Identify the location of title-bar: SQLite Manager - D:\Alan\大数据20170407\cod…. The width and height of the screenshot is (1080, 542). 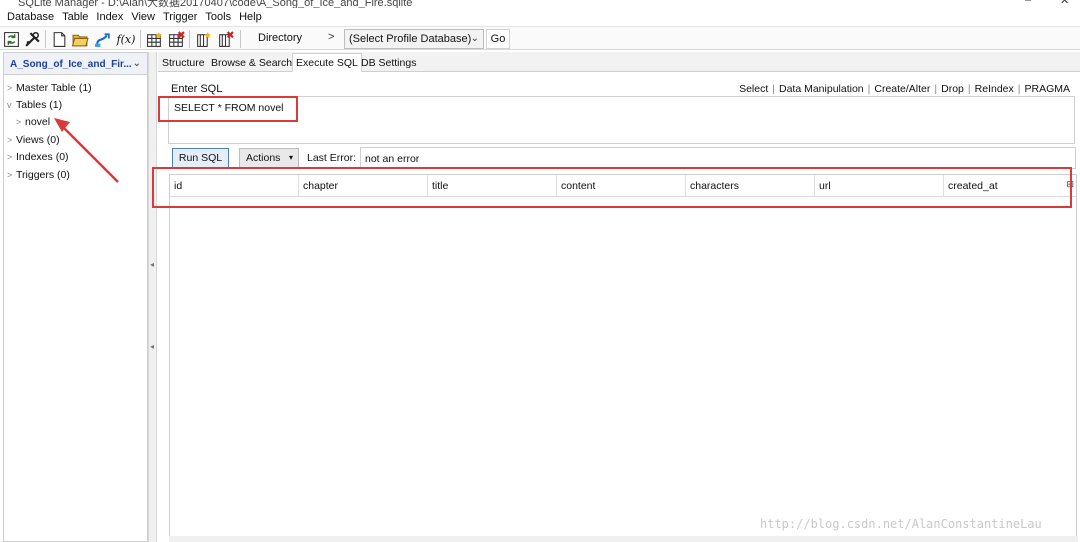
(540, 4).